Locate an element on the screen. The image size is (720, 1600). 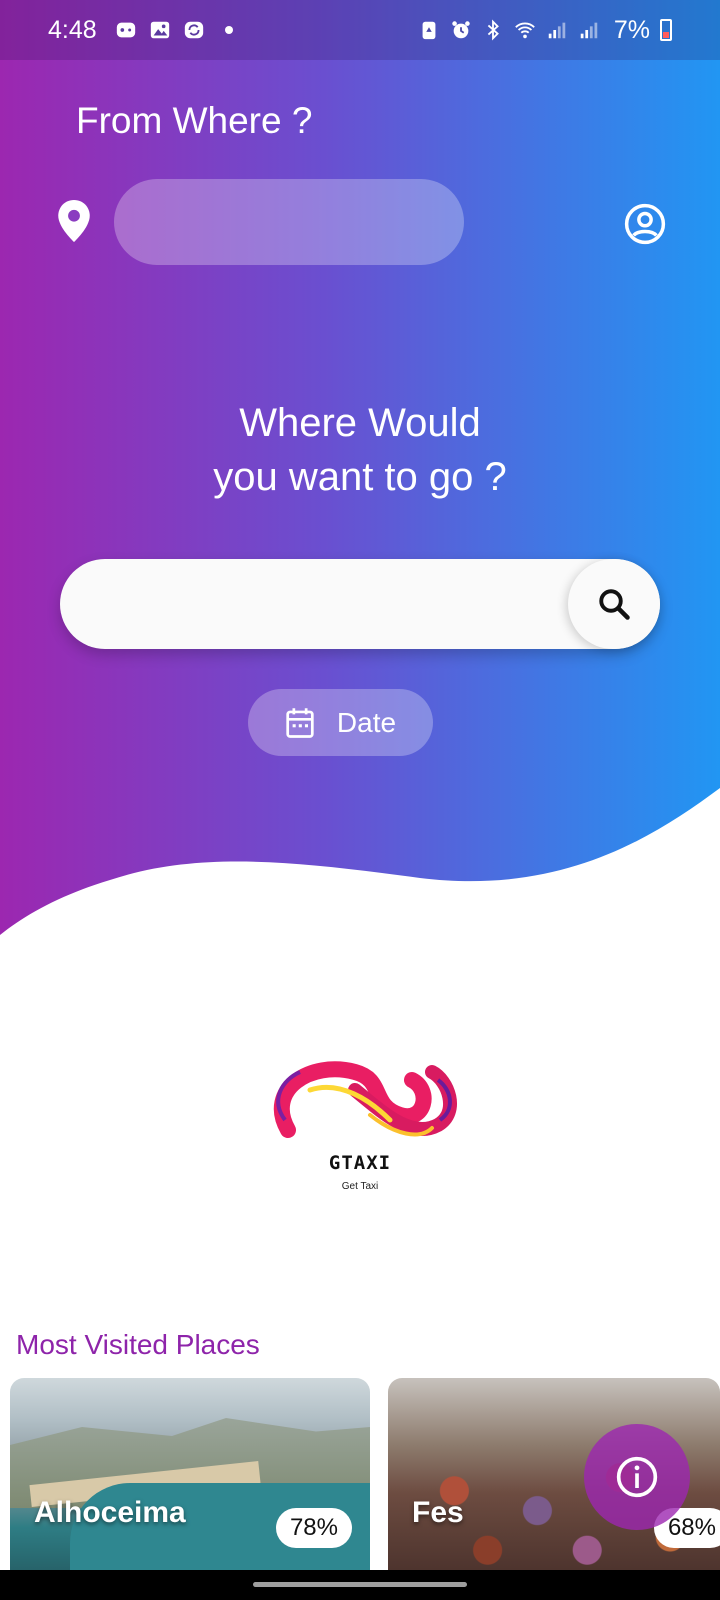
status-bar: 4:48 7% is located at coordinates (360, 30).